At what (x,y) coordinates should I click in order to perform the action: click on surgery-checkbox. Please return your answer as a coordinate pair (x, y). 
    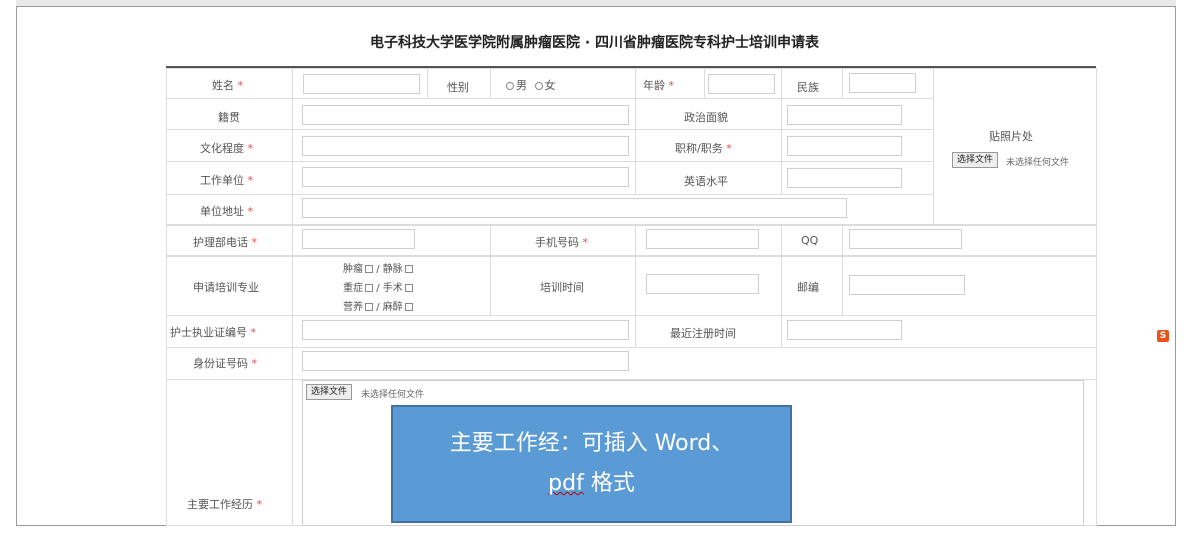
    Looking at the image, I should click on (408, 288).